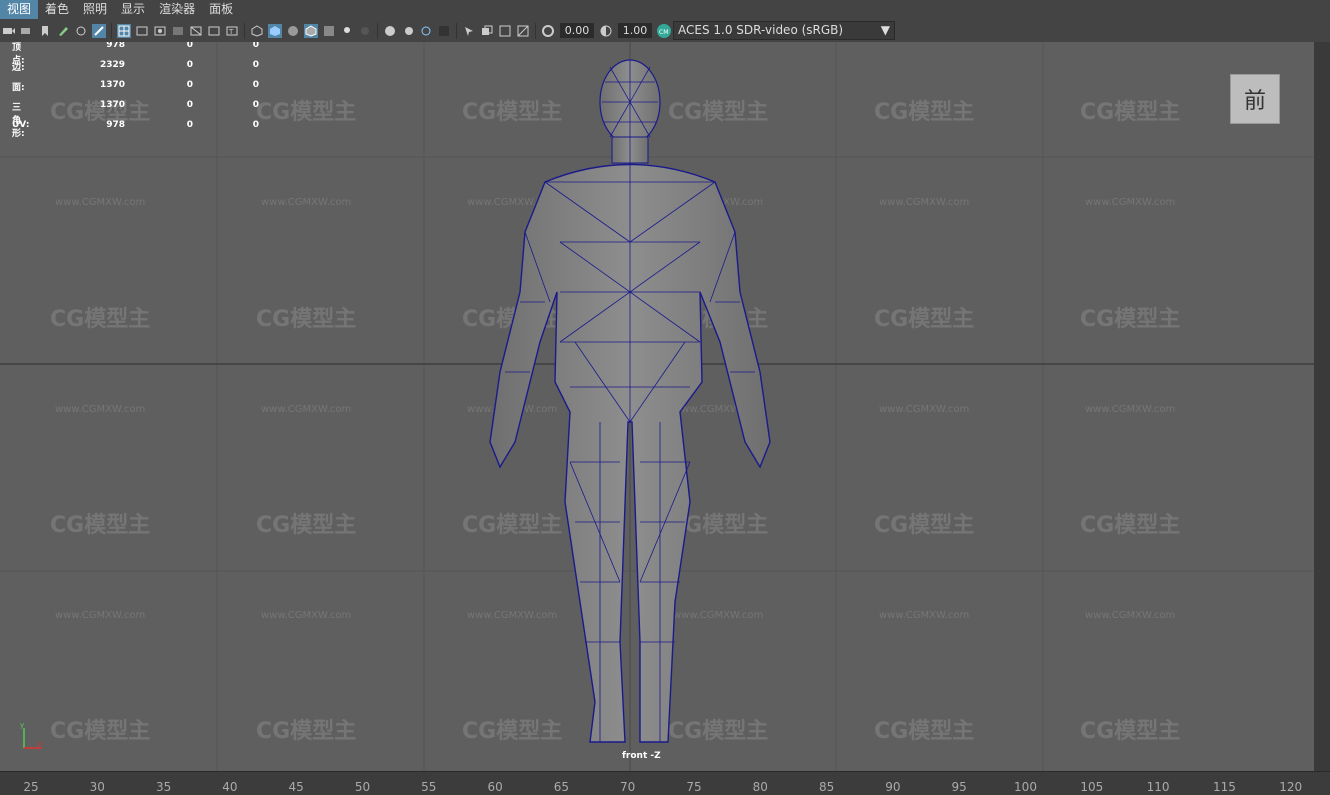 This screenshot has height=795, width=1330. I want to click on hud-label: 面:, so click(18, 88).